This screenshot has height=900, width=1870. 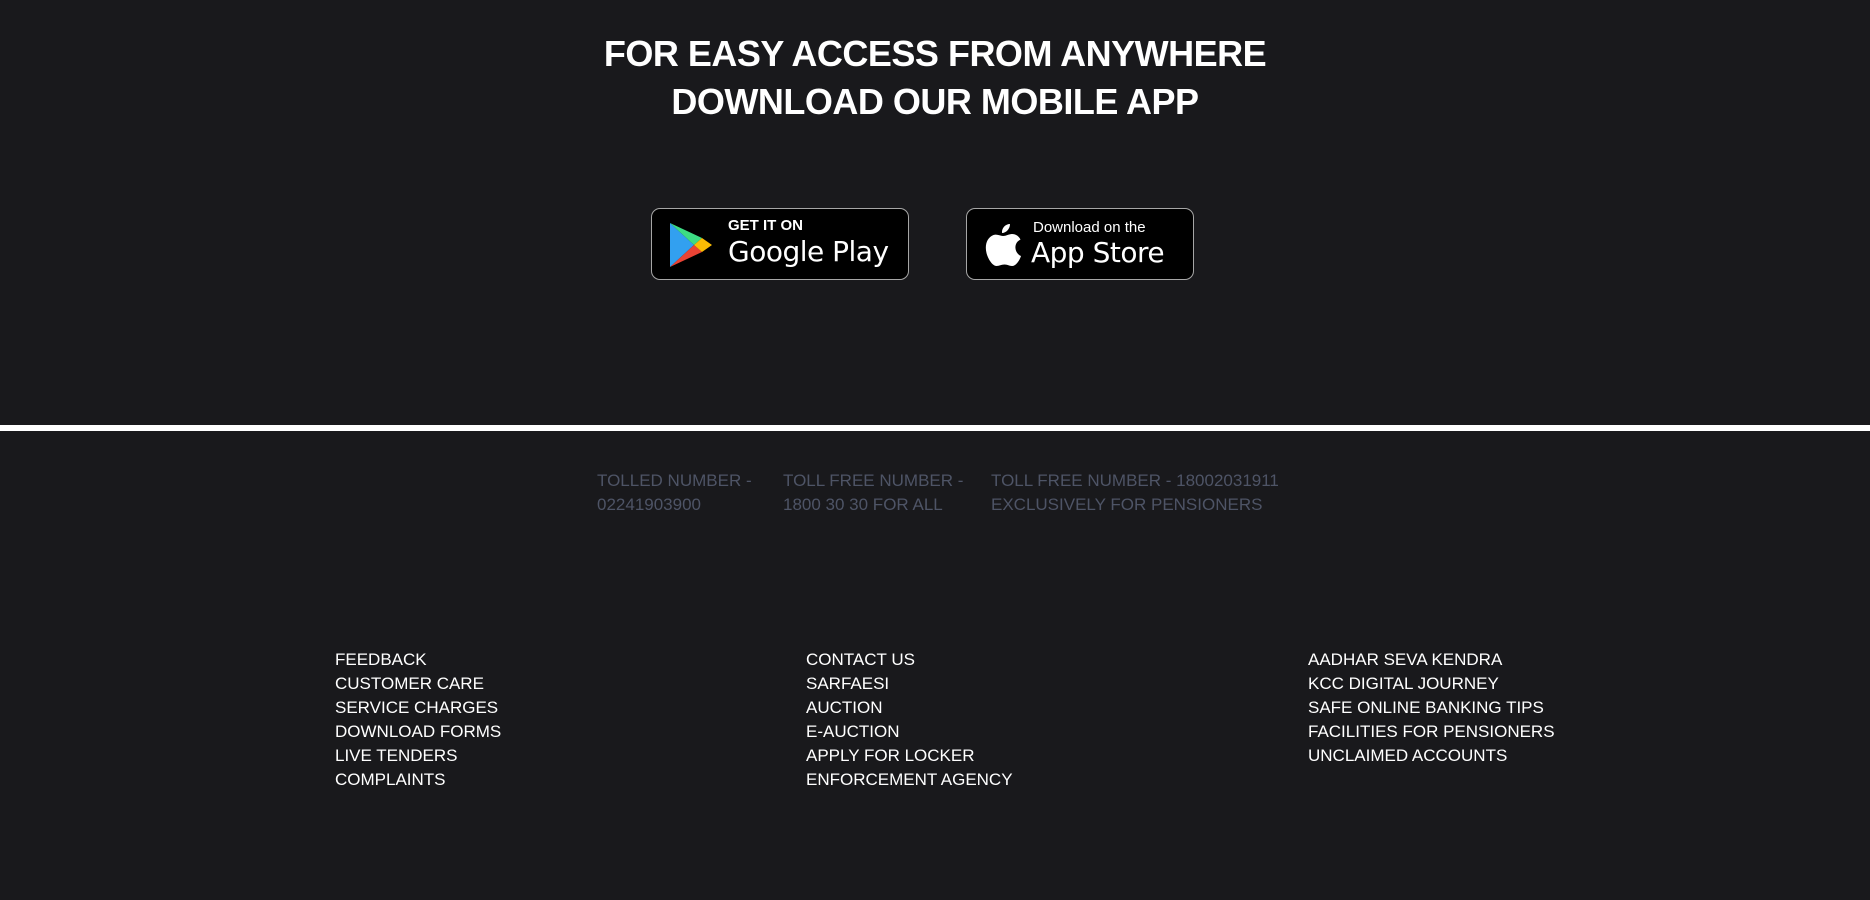 I want to click on toll-free-all-label: TOLL FREE NUMBER -, so click(x=873, y=480).